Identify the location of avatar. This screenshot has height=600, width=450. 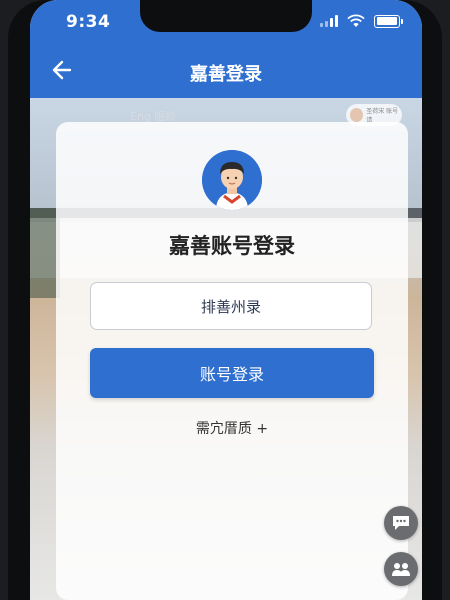
(232, 180).